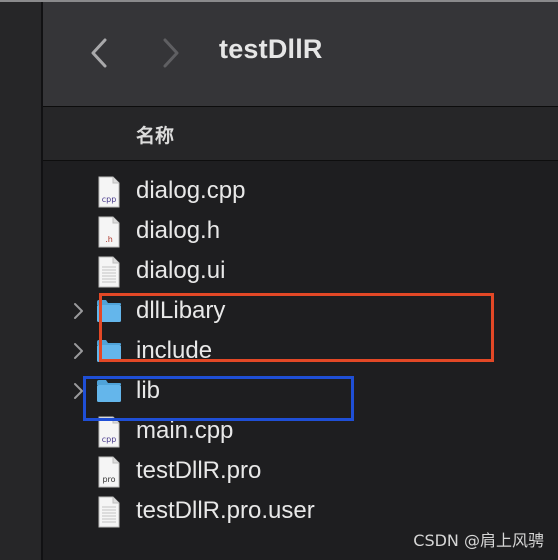 This screenshot has height=560, width=558. Describe the element at coordinates (181, 270) in the screenshot. I see `file-name-label: dialog.ui` at that location.